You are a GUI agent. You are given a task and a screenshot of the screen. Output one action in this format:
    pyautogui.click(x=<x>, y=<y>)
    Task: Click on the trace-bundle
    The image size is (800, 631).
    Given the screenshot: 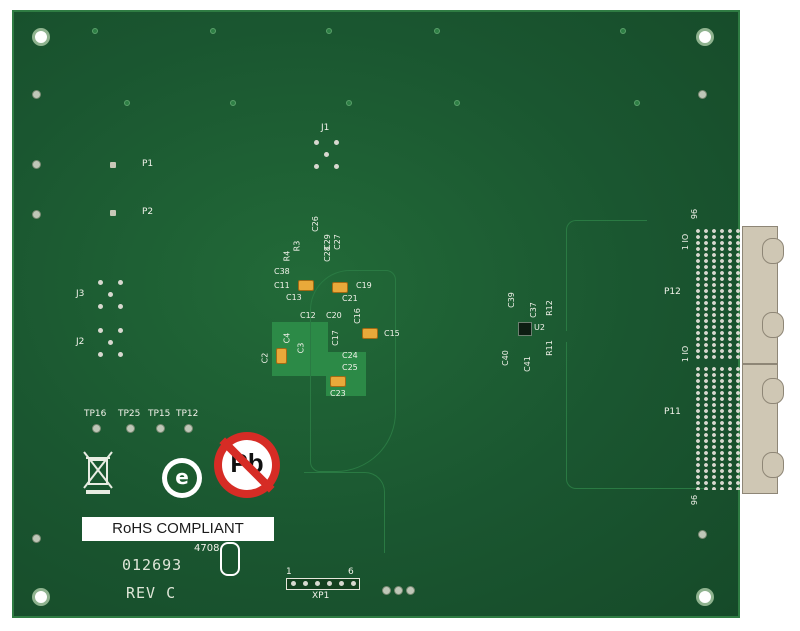 What is the action you would take?
    pyautogui.click(x=344, y=512)
    